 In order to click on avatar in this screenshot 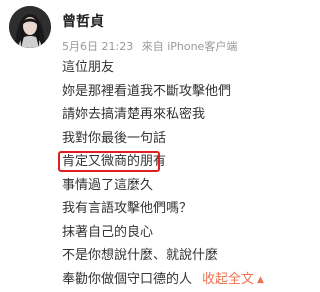, I will do `click(30, 27)`.